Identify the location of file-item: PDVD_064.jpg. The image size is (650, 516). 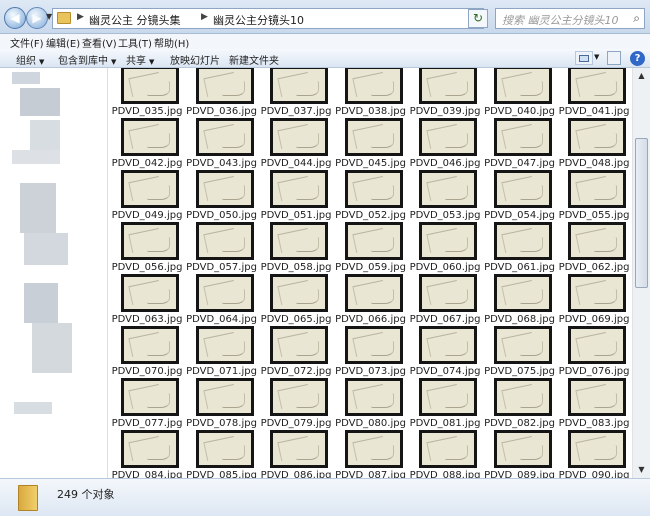
(222, 300).